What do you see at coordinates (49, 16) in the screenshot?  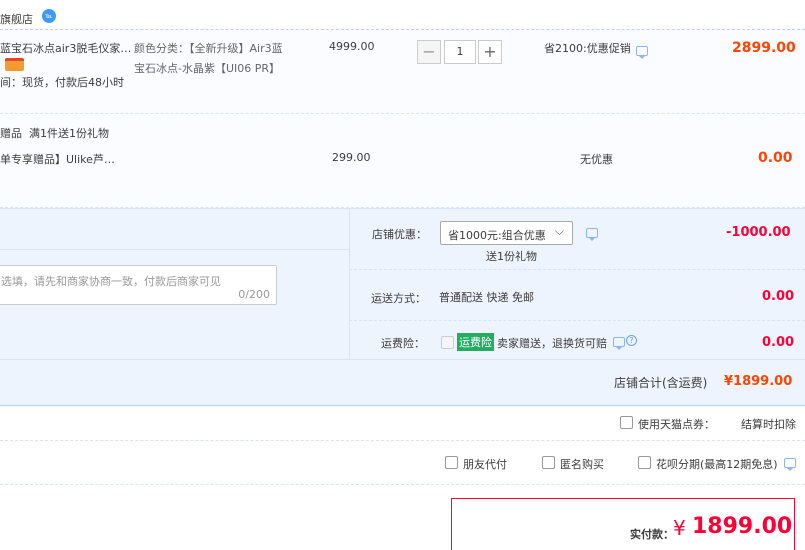 I see `shop-service-icon: ℡` at bounding box center [49, 16].